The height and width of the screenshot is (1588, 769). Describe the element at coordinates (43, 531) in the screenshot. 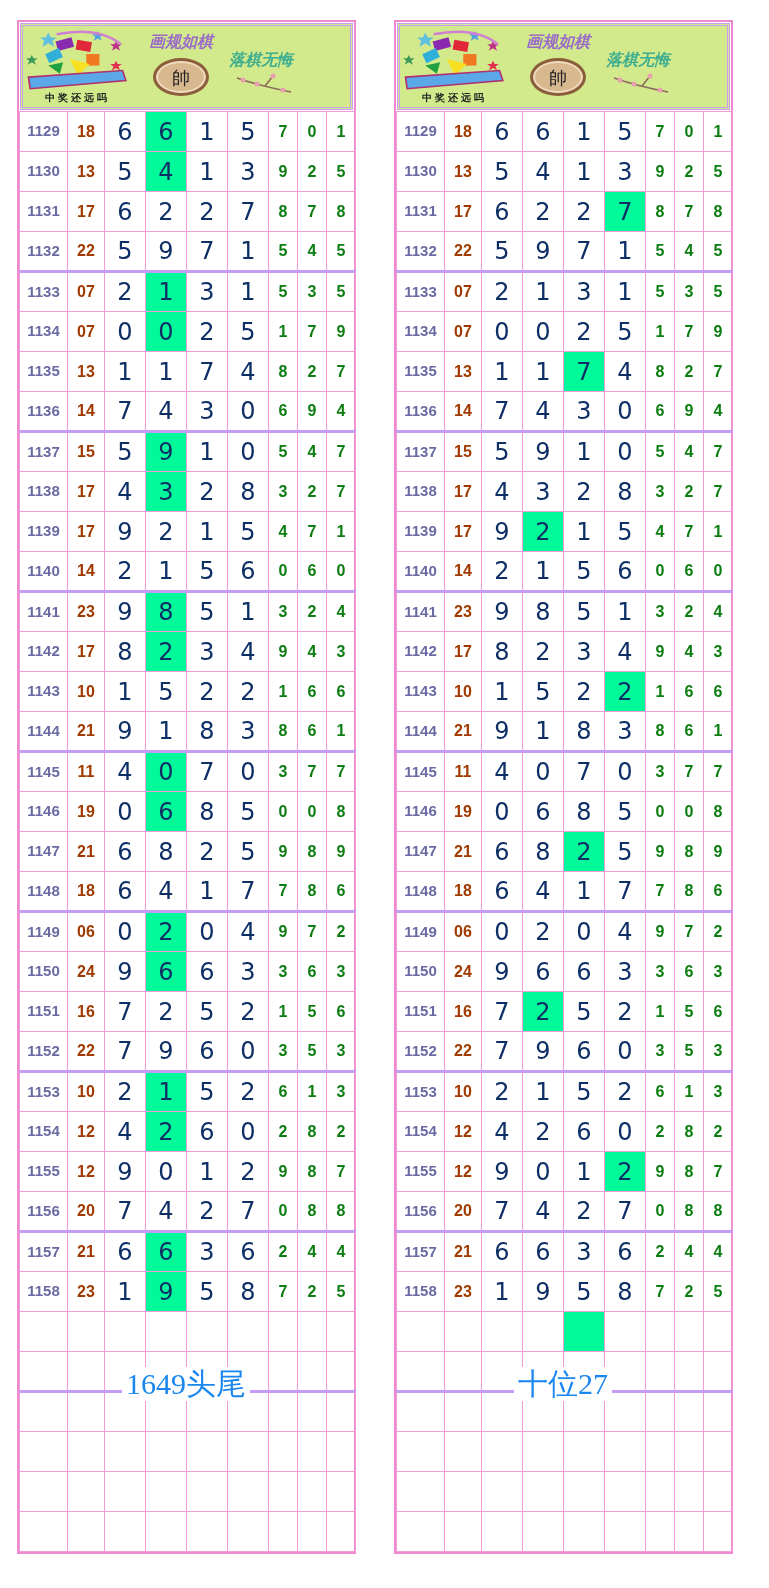

I see `draw-number: 1139` at that location.